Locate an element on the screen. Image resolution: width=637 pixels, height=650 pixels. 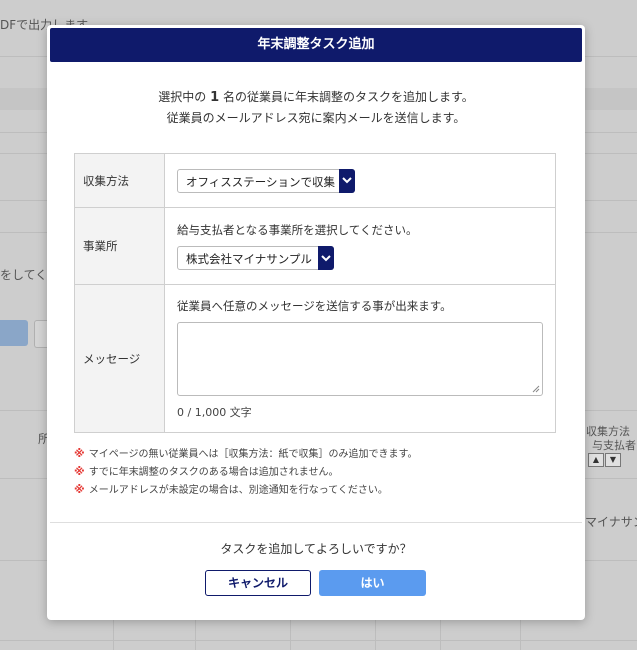
modal-divider is located at coordinates (316, 522).